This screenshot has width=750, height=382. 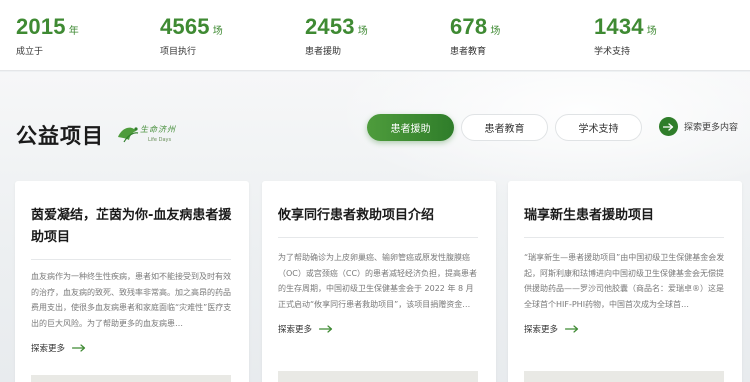 I want to click on stat-label: 患者教育, so click(x=468, y=52).